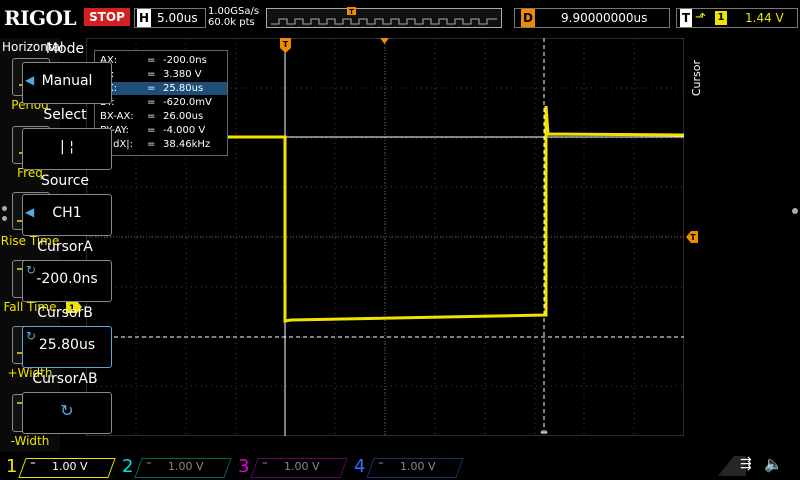  I want to click on delay-box: D 9.90000000us, so click(592, 18).